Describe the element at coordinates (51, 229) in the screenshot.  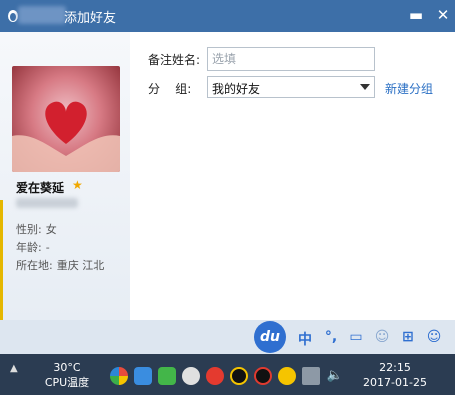
I see `gender-value: 女` at that location.